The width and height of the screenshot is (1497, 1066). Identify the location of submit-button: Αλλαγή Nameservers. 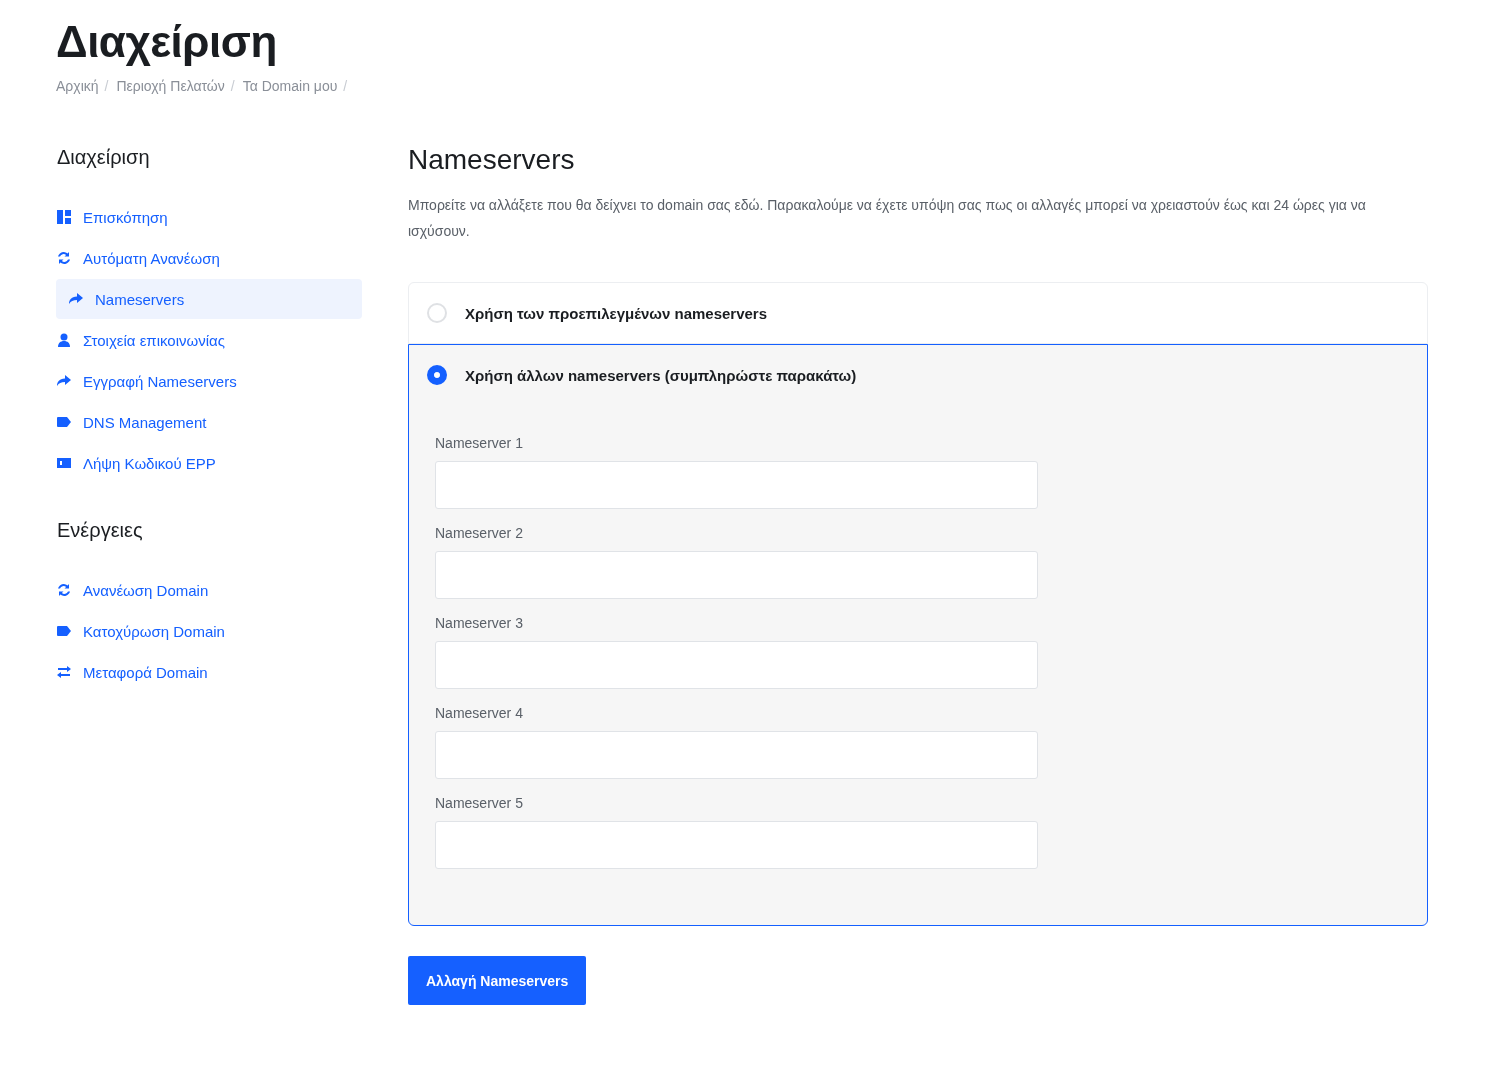
(497, 980).